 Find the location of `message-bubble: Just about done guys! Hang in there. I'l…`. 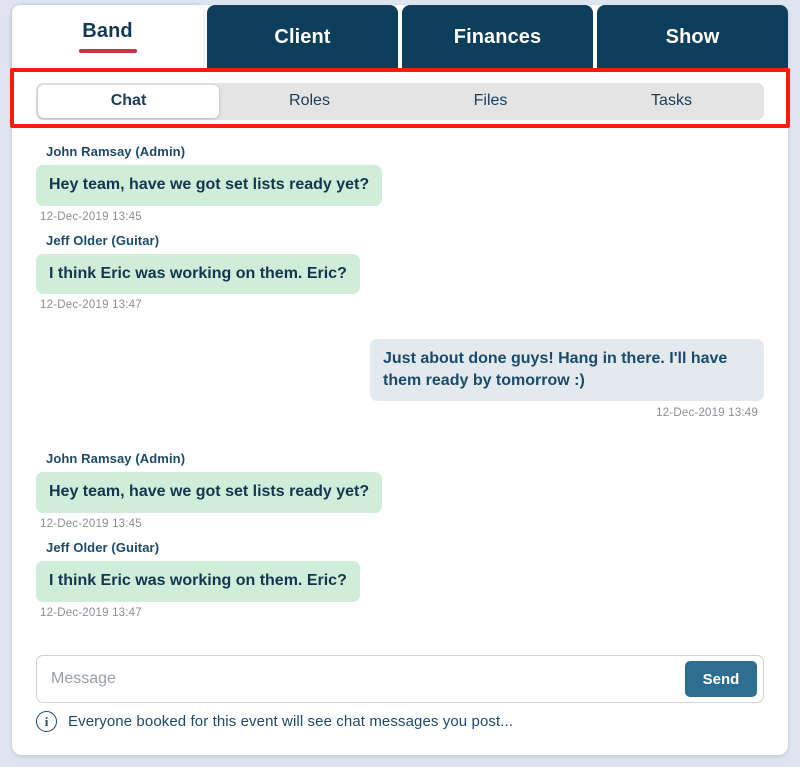

message-bubble: Just about done guys! Hang in there. I'l… is located at coordinates (567, 370).